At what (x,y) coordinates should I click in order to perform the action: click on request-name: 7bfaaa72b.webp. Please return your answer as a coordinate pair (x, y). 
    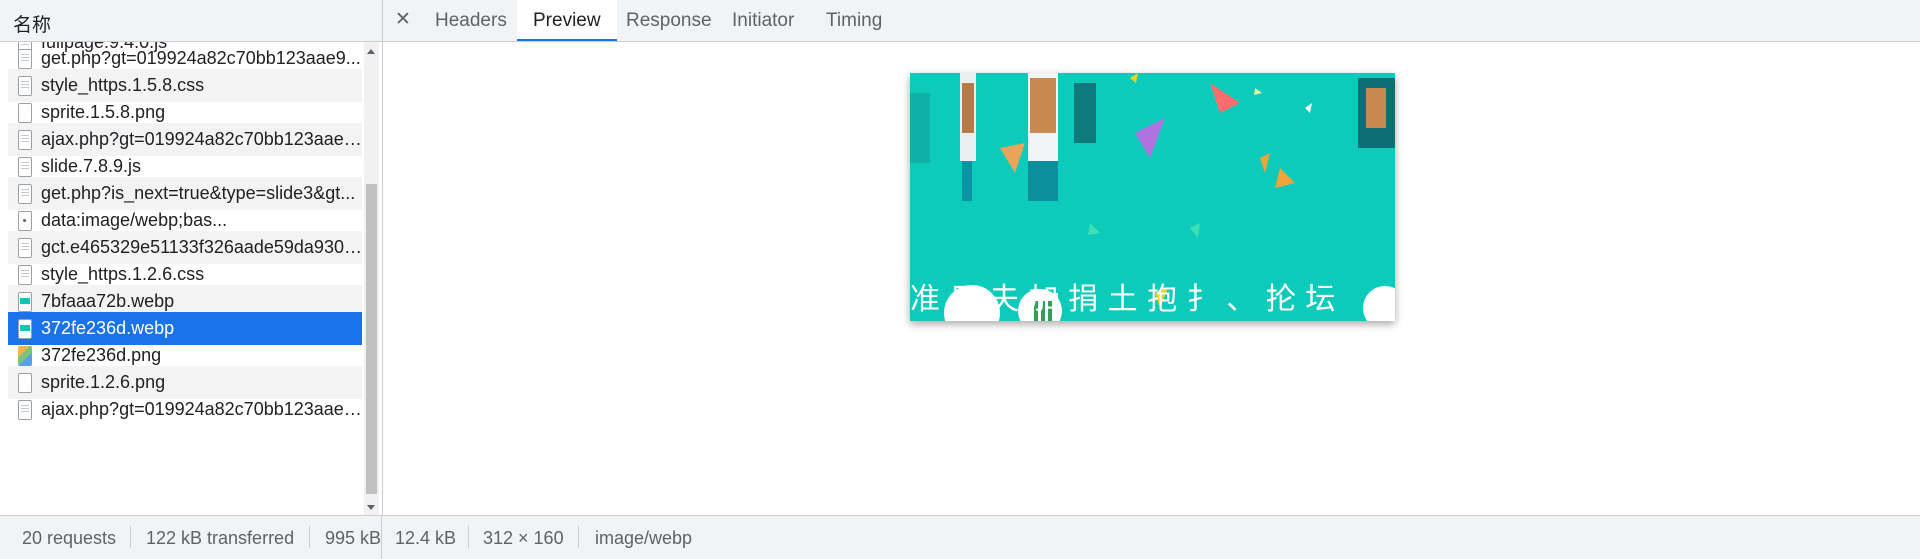
    Looking at the image, I should click on (108, 301).